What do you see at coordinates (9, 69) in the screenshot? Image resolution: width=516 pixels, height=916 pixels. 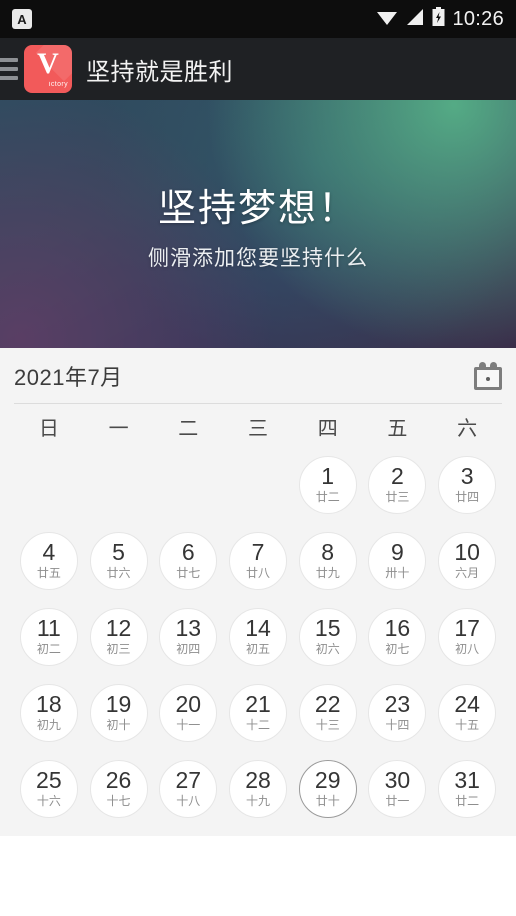 I see `hamburger-menu-icon` at bounding box center [9, 69].